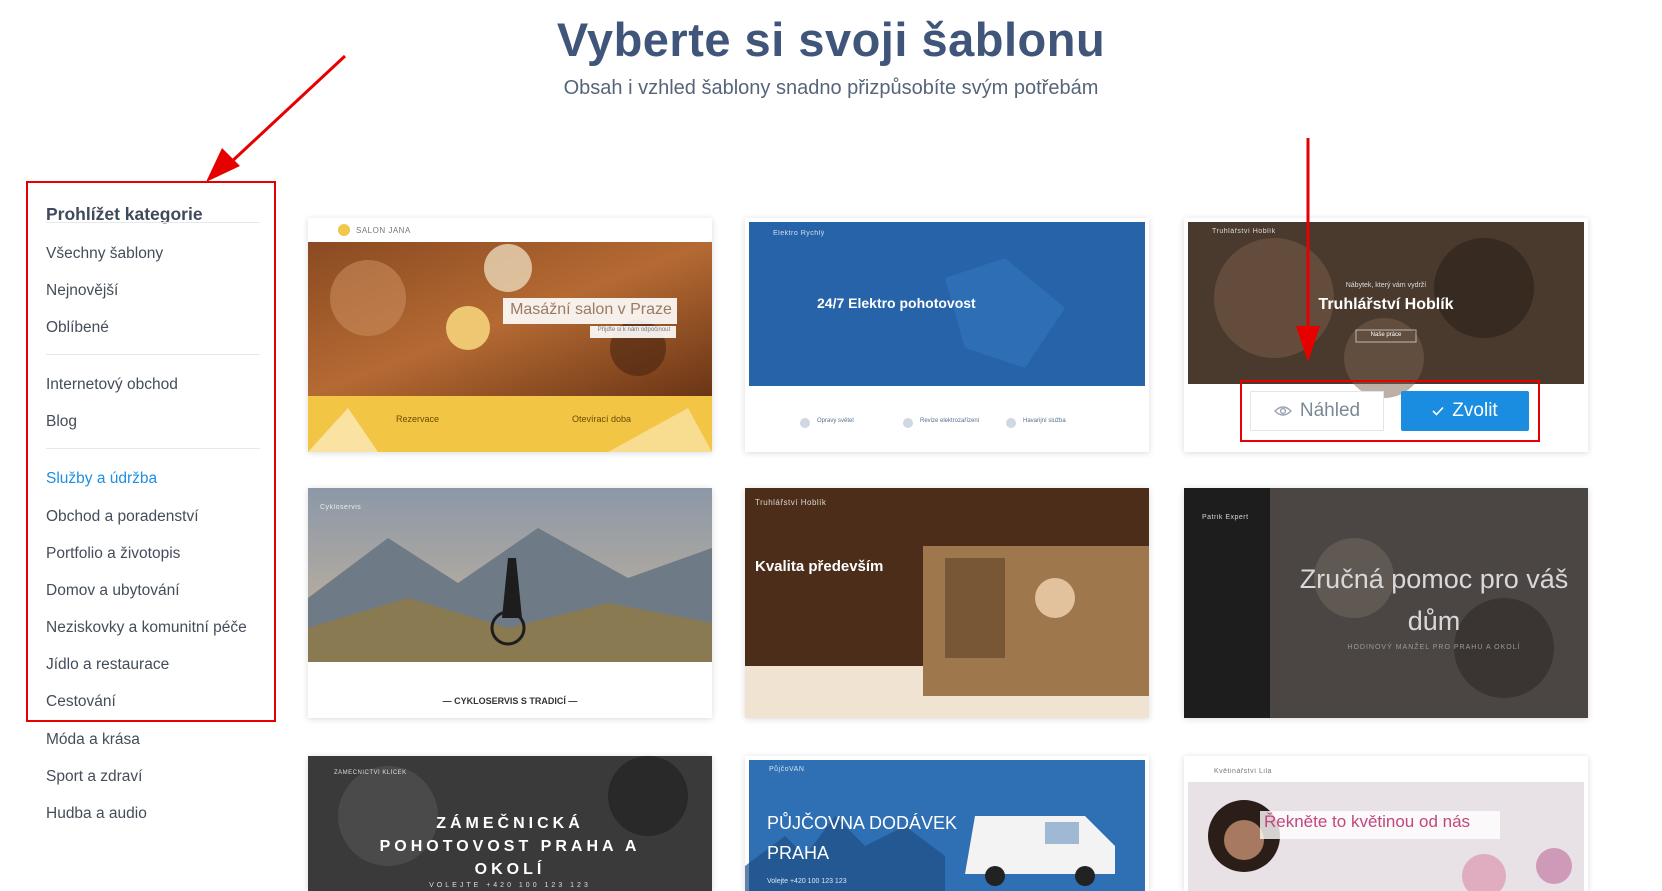  I want to click on category-music: Hudba a audio, so click(96, 814).